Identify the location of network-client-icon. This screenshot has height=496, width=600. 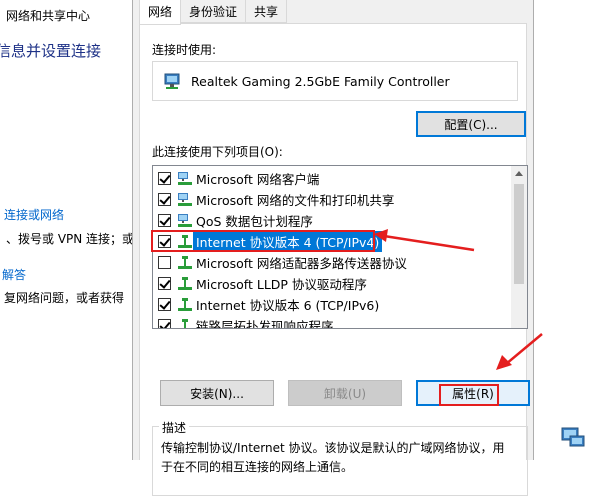
(185, 178).